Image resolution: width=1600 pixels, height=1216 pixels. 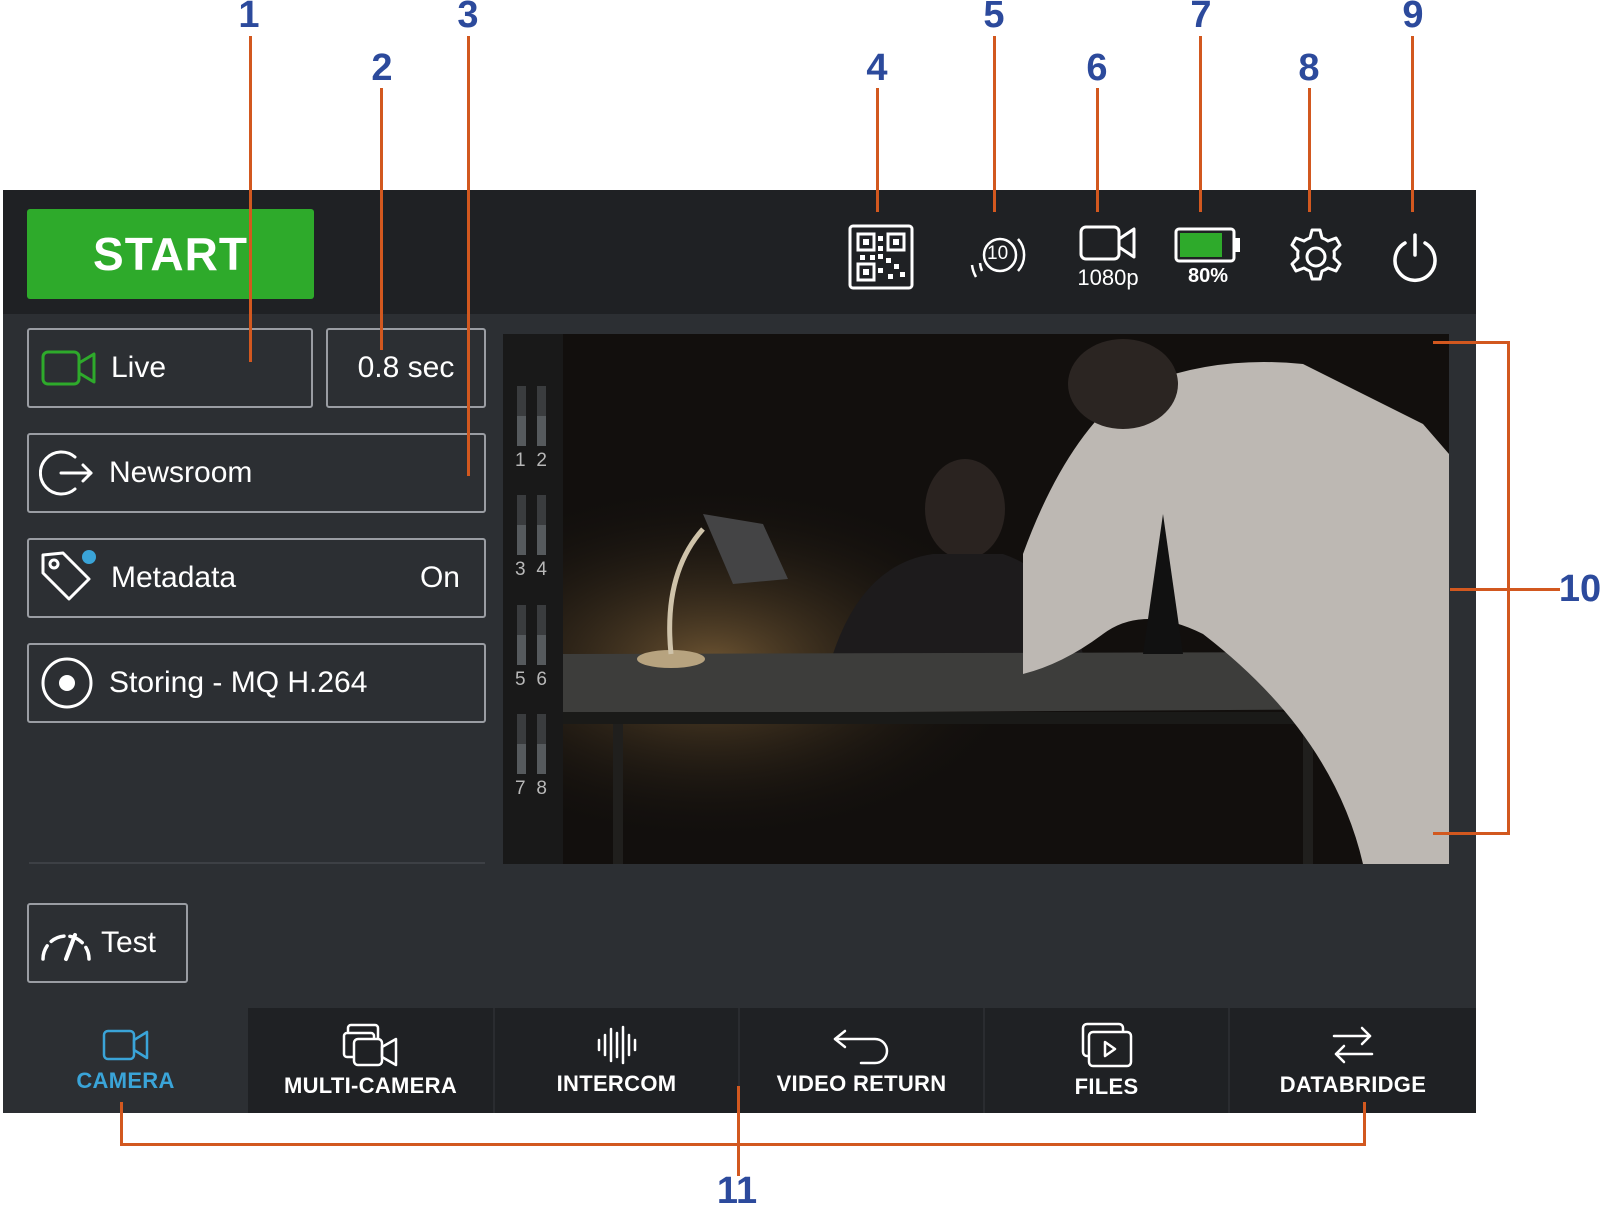 What do you see at coordinates (998, 253) in the screenshot?
I see `streams-badge: 10` at bounding box center [998, 253].